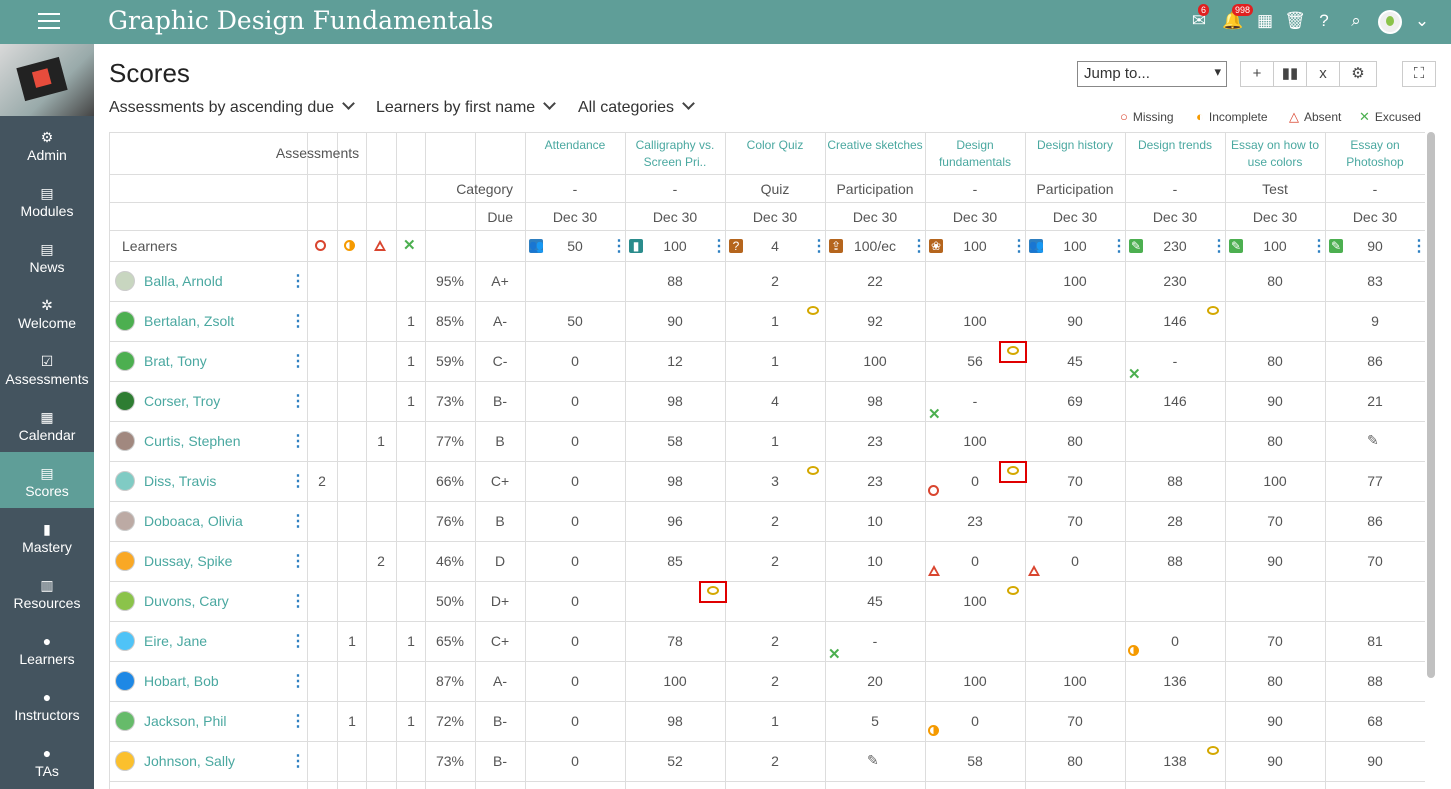 This screenshot has width=1451, height=789. Describe the element at coordinates (1375, 361) in the screenshot. I see `score-cell: 86` at that location.